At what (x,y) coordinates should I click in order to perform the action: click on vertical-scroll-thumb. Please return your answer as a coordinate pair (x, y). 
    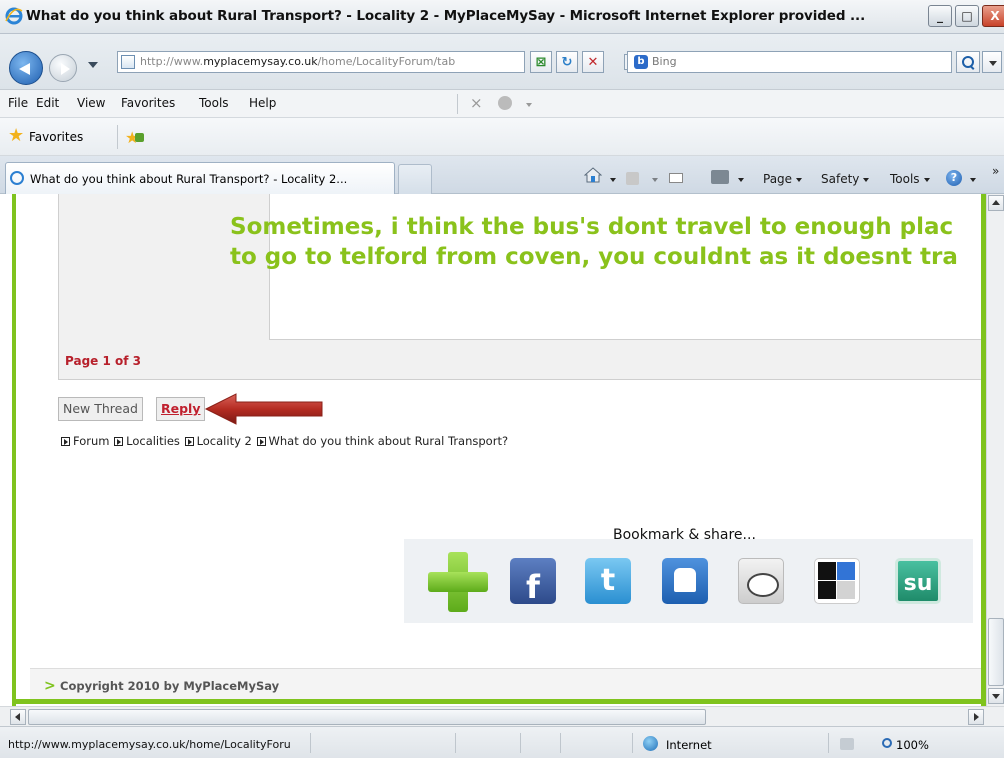
    Looking at the image, I should click on (996, 652).